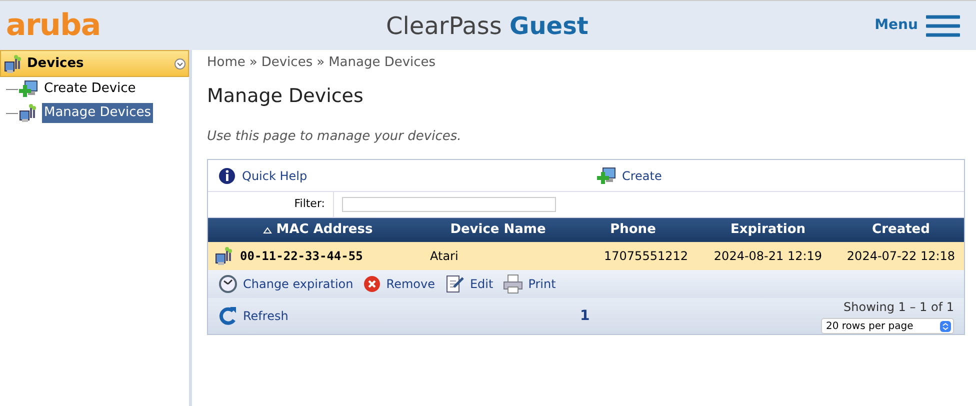 The width and height of the screenshot is (976, 406). I want to click on filter-label: Filter:, so click(271, 204).